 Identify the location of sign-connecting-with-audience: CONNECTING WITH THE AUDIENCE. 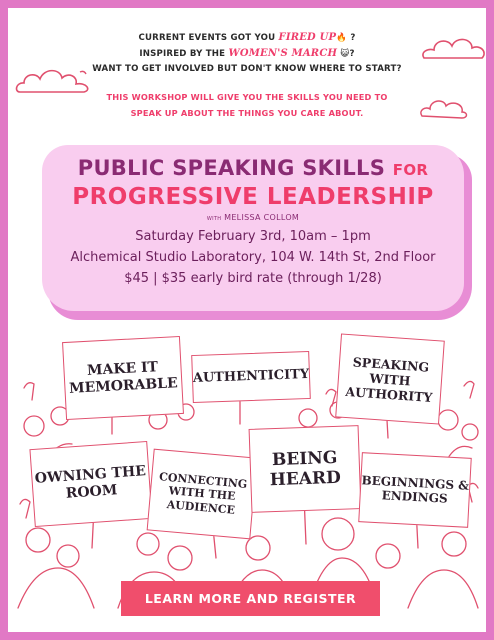
(202, 494).